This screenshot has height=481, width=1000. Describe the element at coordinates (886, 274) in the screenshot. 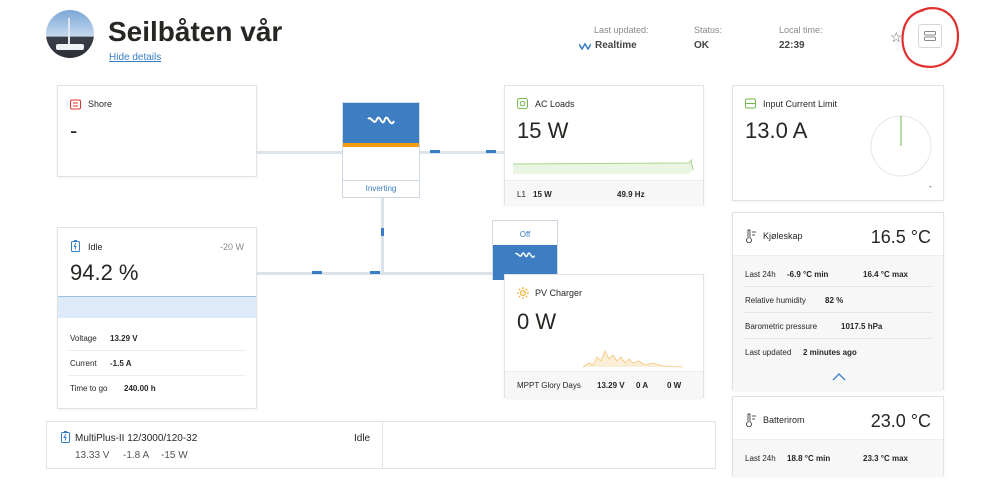

I see `fridge-max: 16.4 °C max` at that location.